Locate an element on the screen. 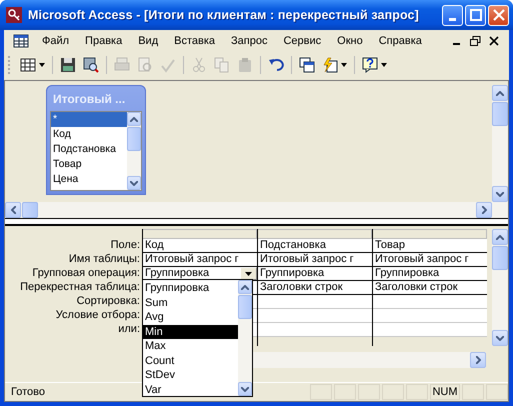 Image resolution: width=513 pixels, height=406 pixels. restore-icon is located at coordinates (475, 41).